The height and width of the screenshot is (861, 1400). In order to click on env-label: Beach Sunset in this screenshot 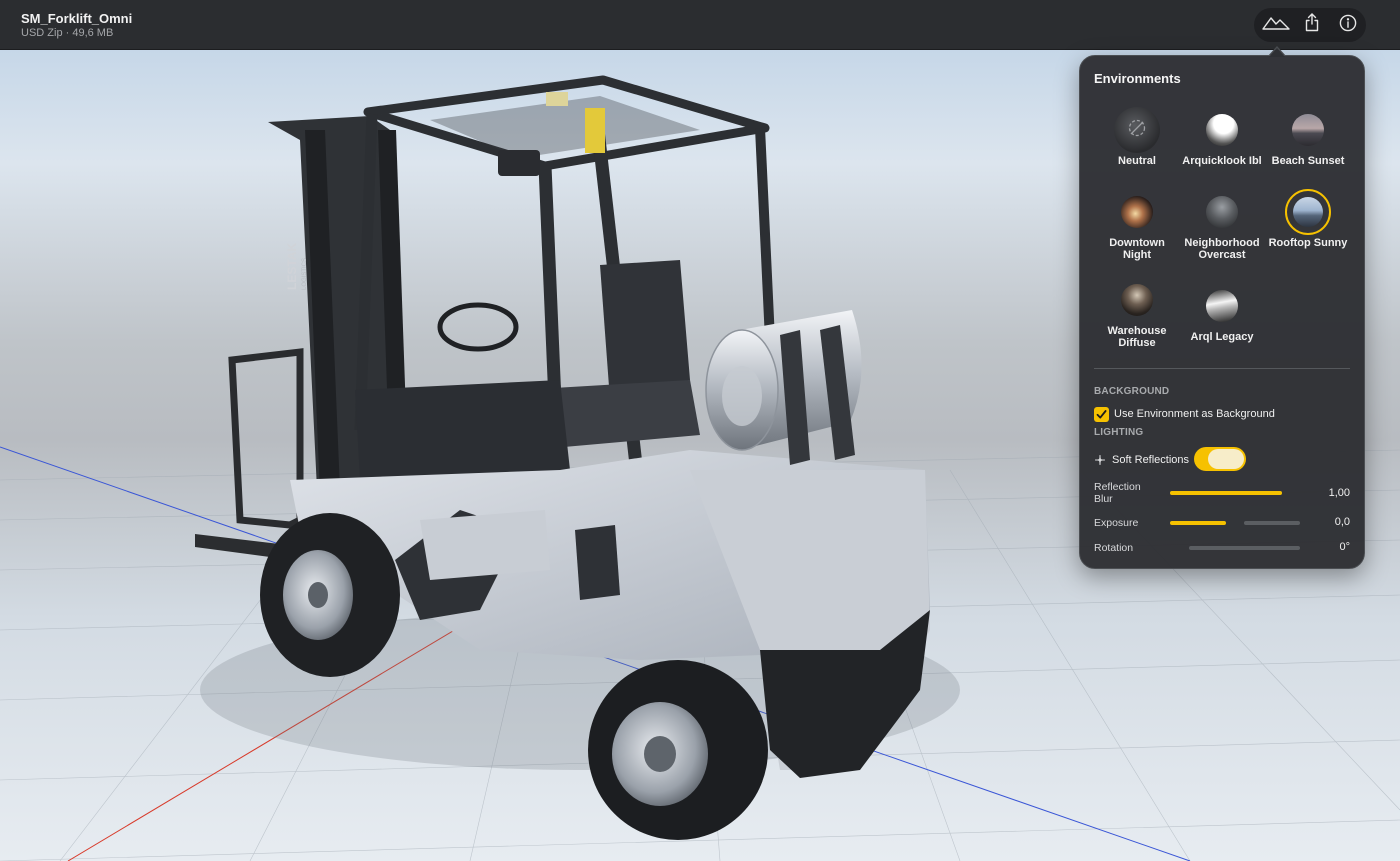, I will do `click(1308, 161)`.